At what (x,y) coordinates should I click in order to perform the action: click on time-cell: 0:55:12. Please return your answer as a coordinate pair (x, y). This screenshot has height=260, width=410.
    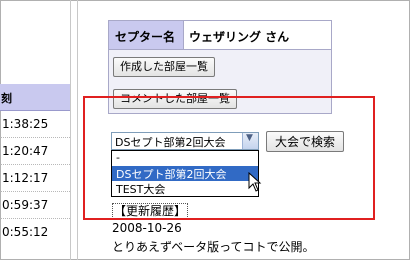
    Looking at the image, I should click on (25, 232).